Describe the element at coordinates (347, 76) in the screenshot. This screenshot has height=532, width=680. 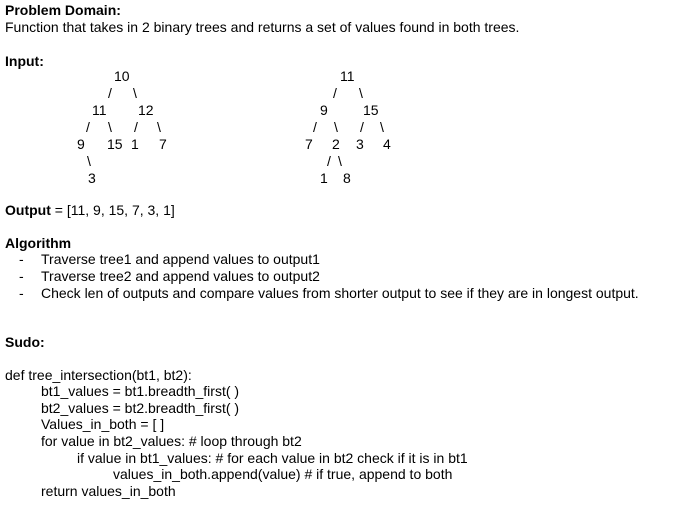
I see `tree2-node: 11` at that location.